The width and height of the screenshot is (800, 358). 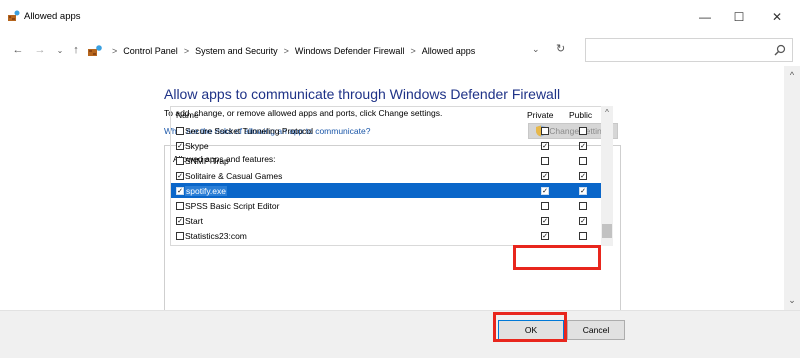 What do you see at coordinates (194, 220) in the screenshot?
I see `app-name: Start` at bounding box center [194, 220].